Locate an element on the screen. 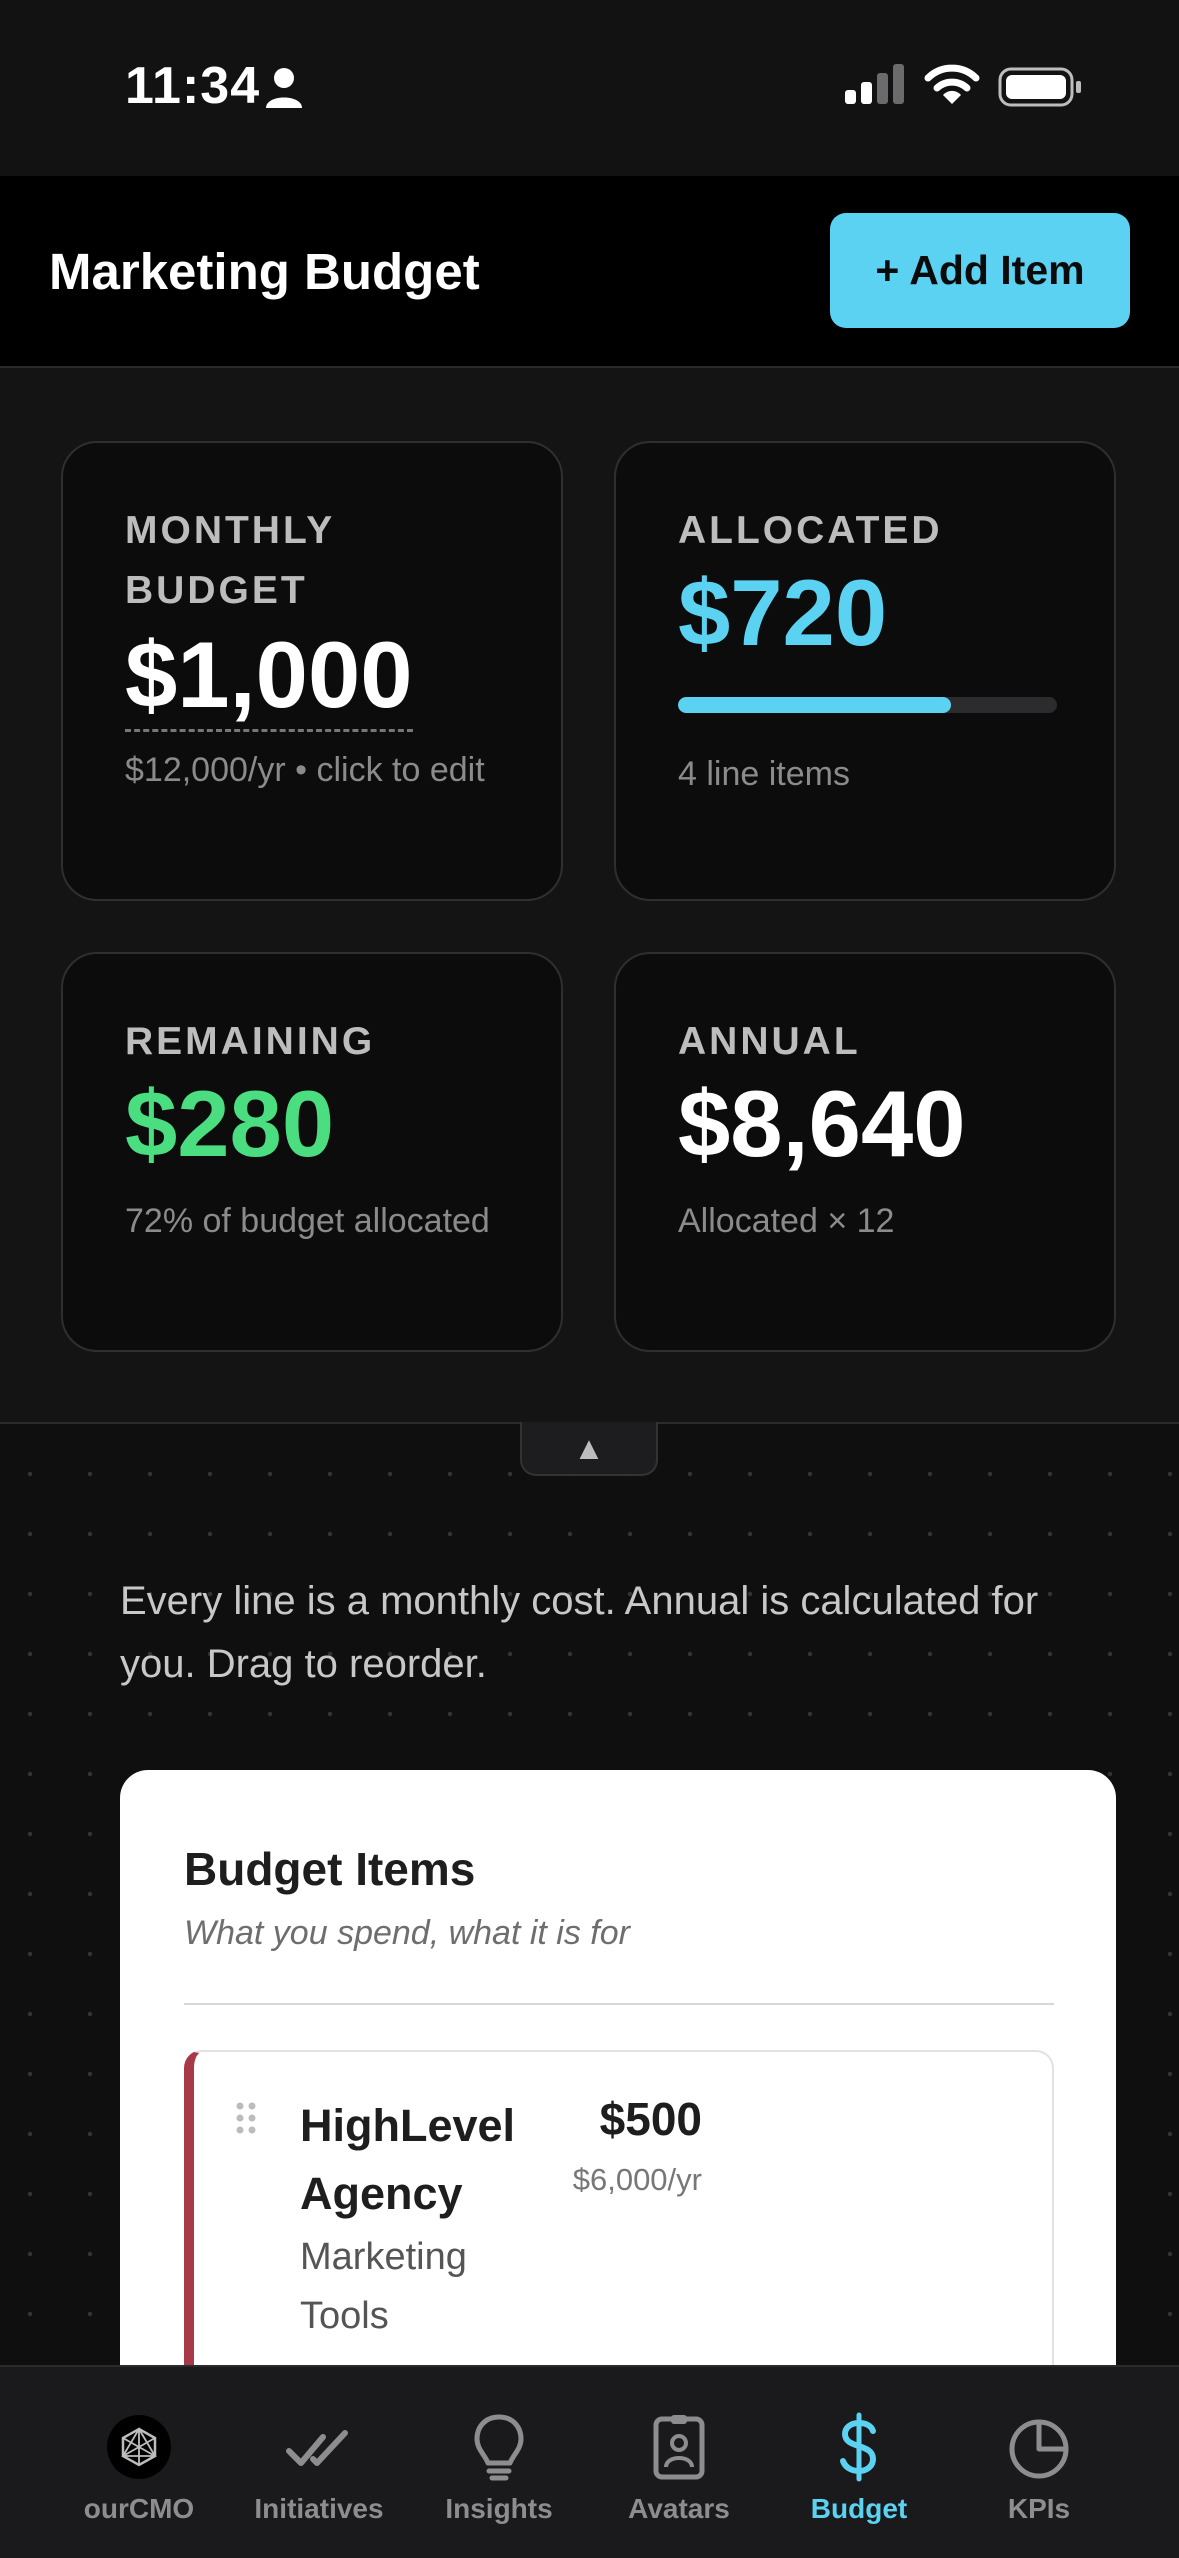 The width and height of the screenshot is (1179, 2558). budget-item-amount: $500 is located at coordinates (637, 2119).